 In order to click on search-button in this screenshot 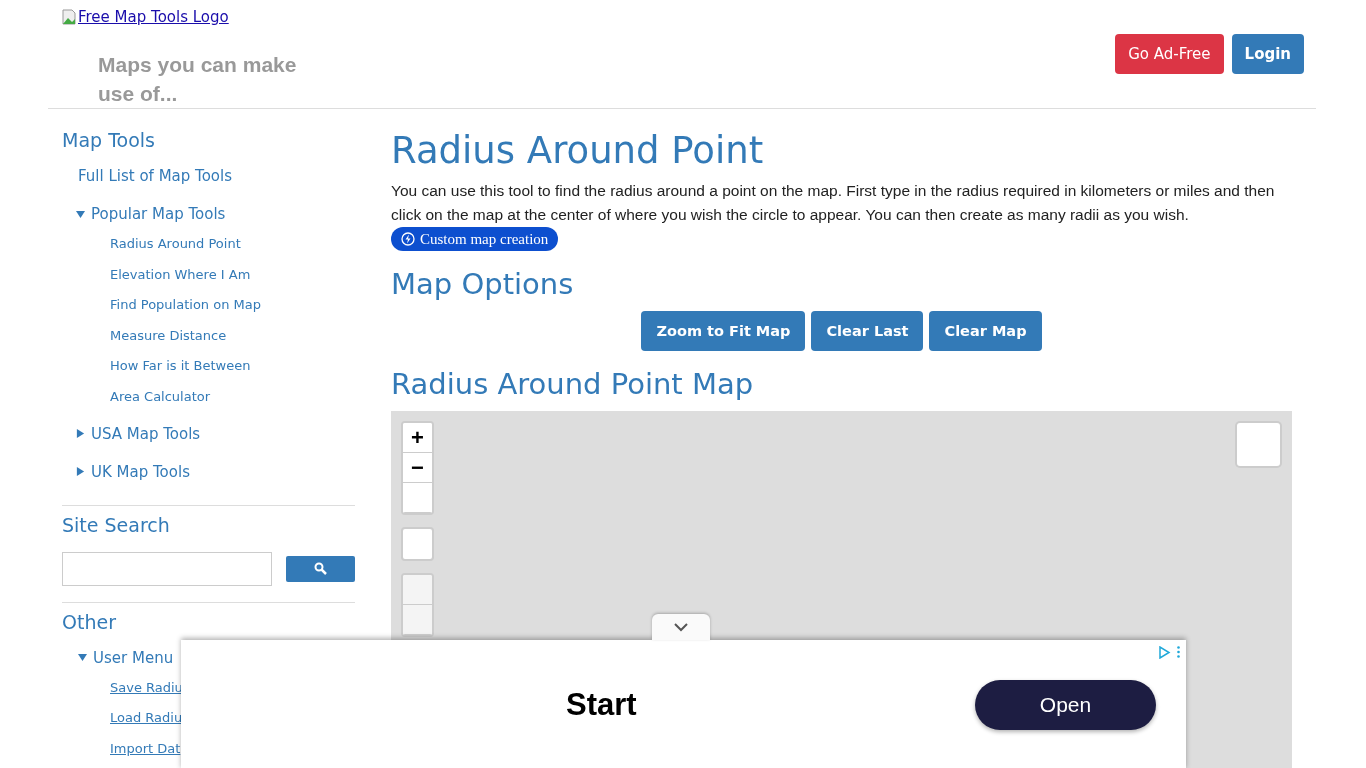, I will do `click(320, 568)`.